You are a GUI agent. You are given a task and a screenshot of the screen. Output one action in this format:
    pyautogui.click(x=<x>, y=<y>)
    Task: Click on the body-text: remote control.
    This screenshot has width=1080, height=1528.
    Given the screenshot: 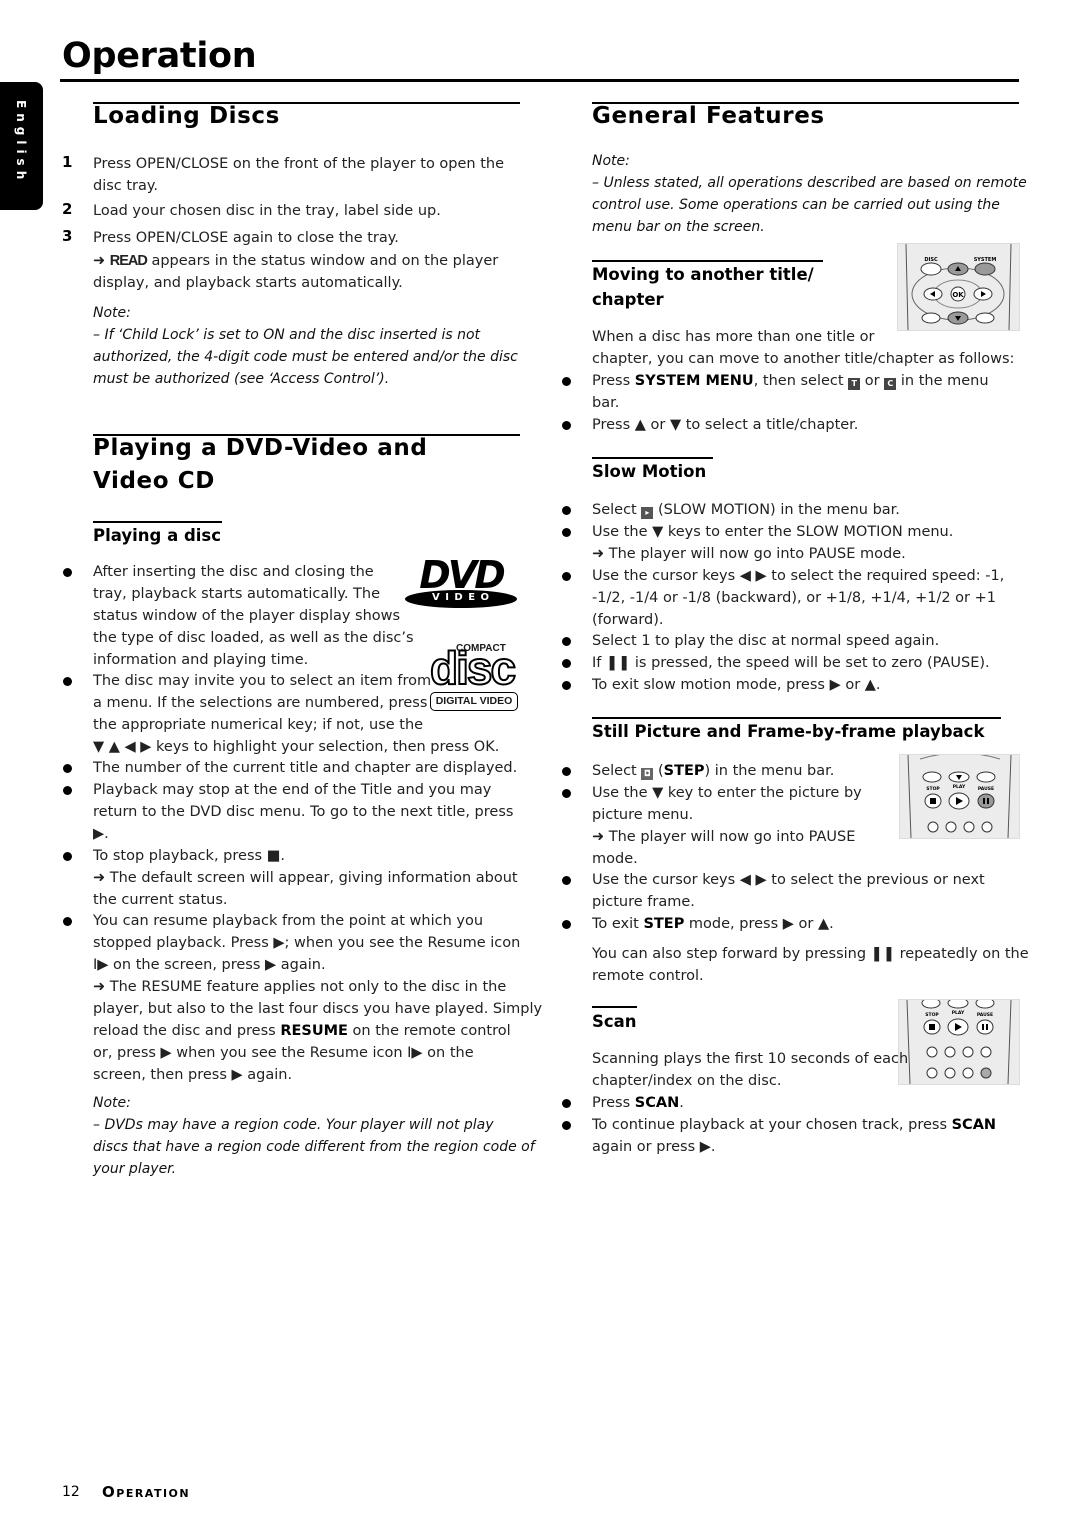 What is the action you would take?
    pyautogui.click(x=648, y=976)
    